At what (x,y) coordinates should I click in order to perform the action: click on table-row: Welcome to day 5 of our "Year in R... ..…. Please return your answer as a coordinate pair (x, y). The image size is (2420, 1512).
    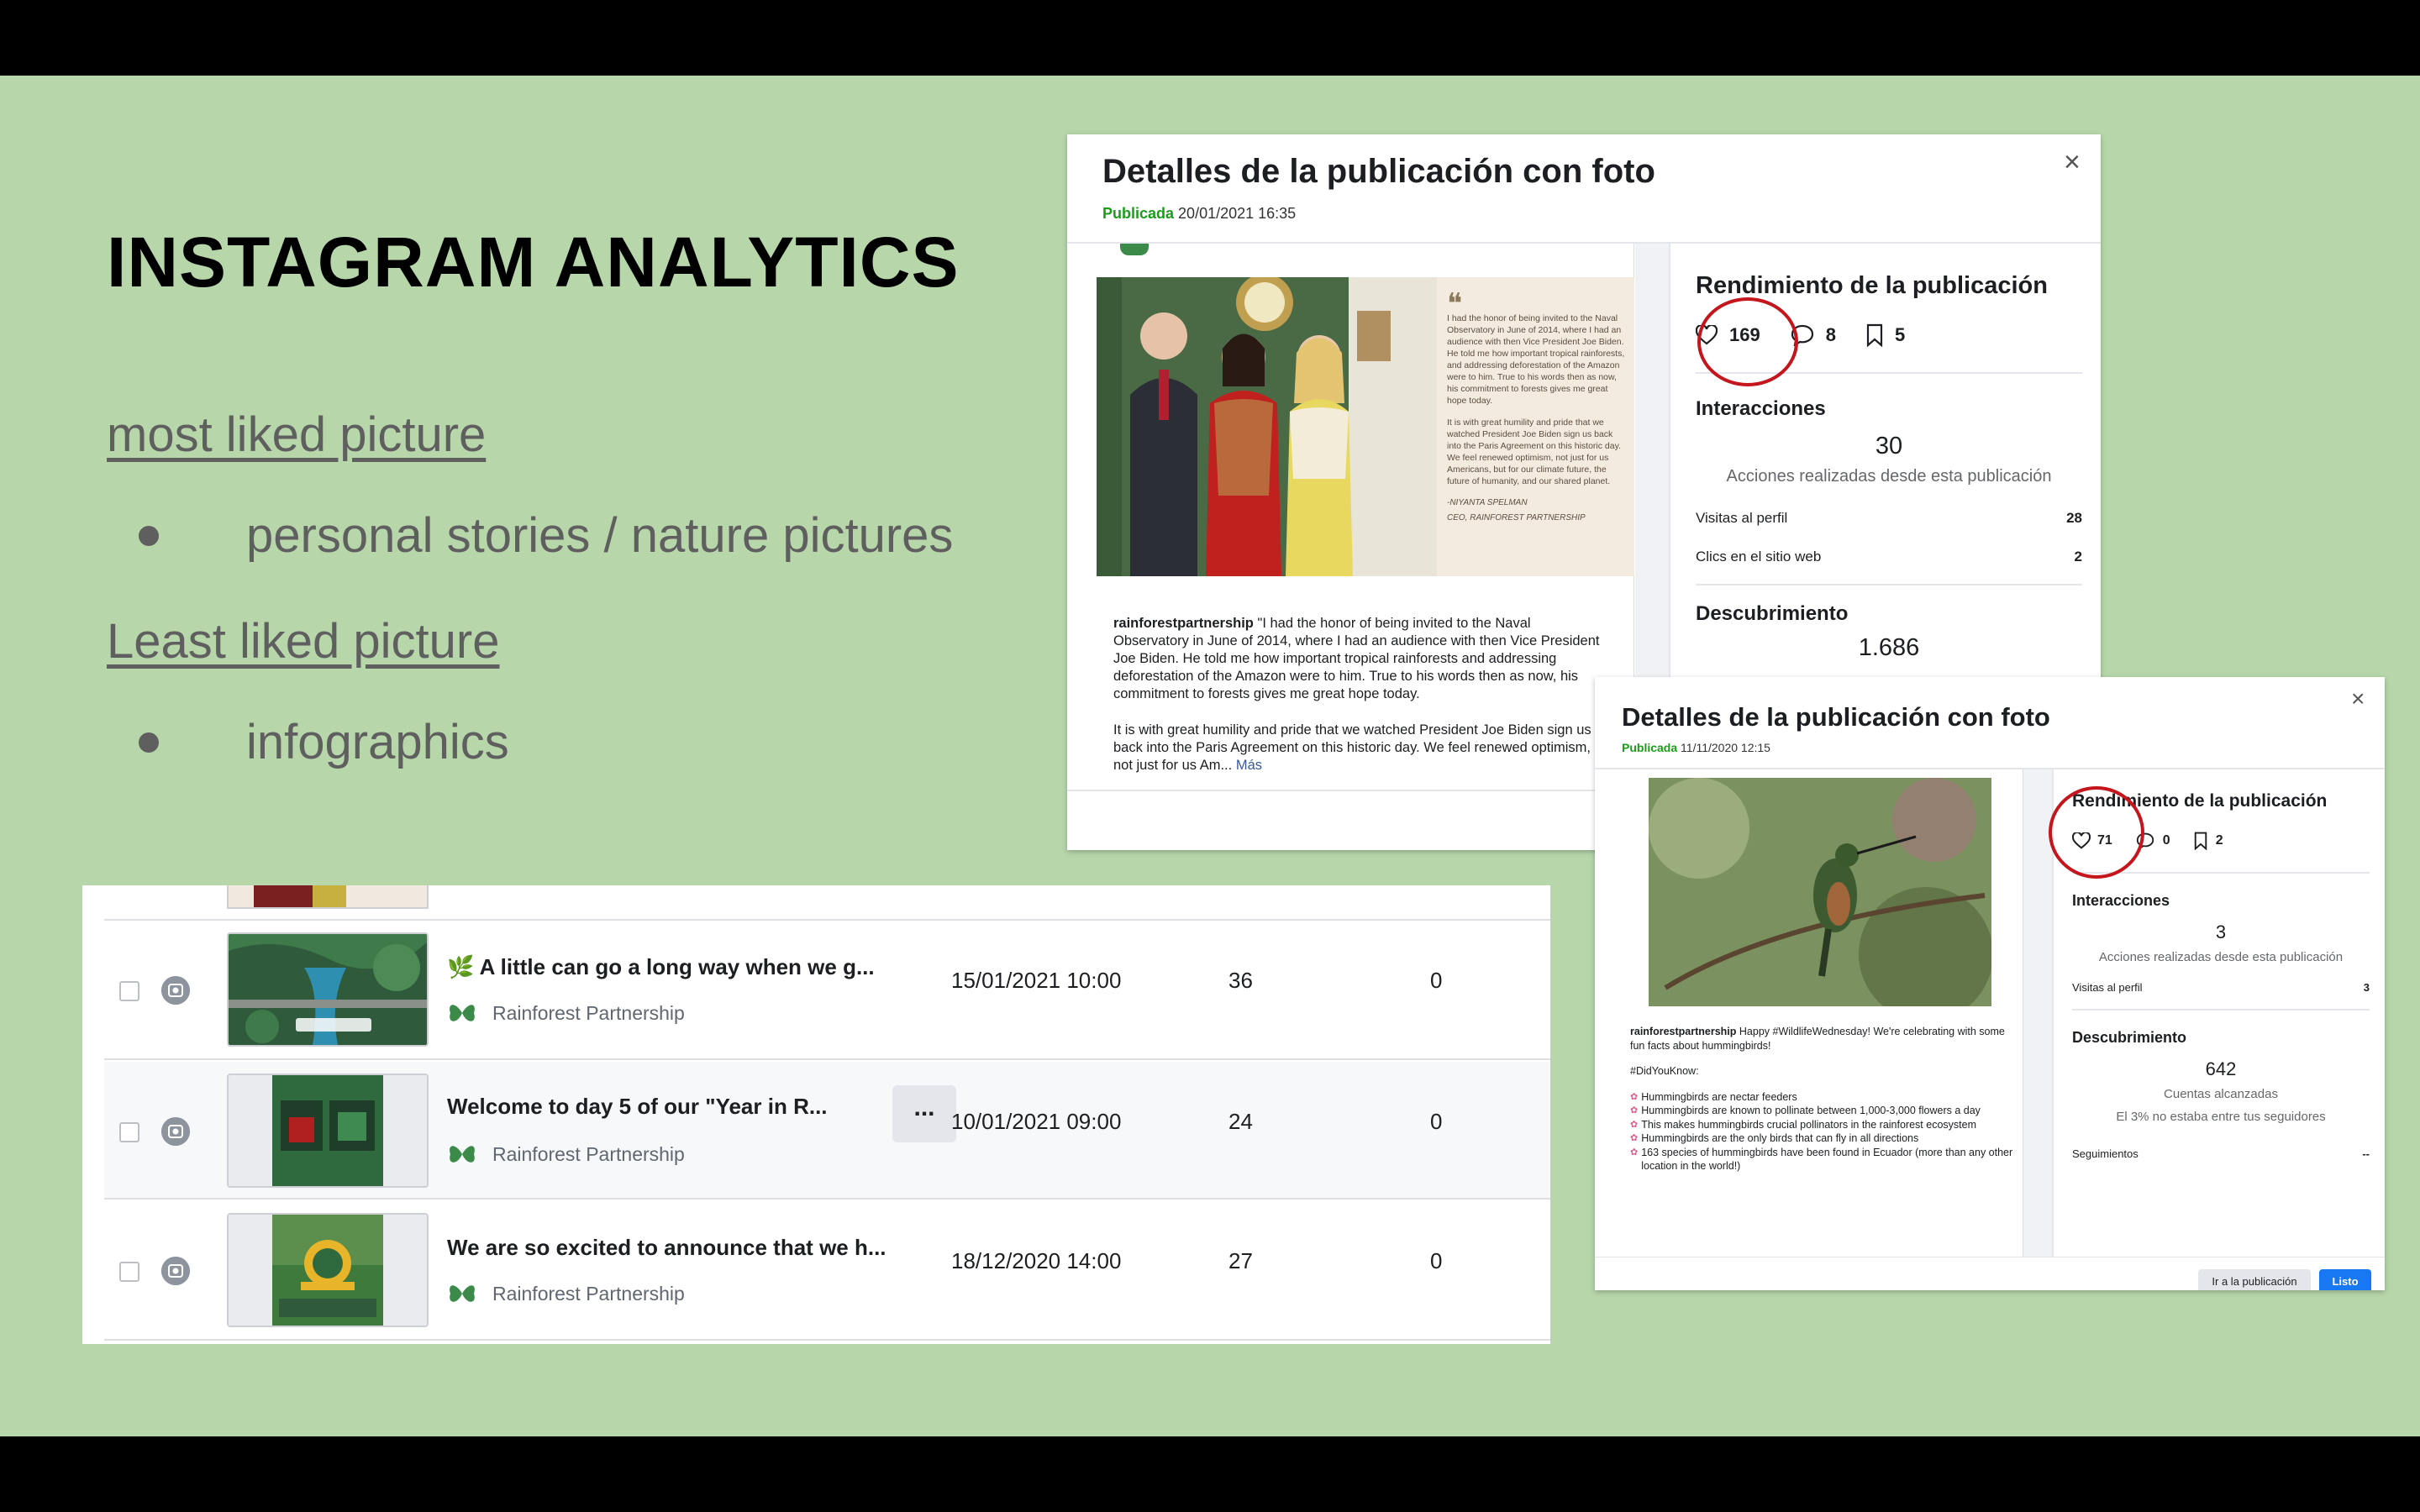
    Looking at the image, I should click on (827, 1131).